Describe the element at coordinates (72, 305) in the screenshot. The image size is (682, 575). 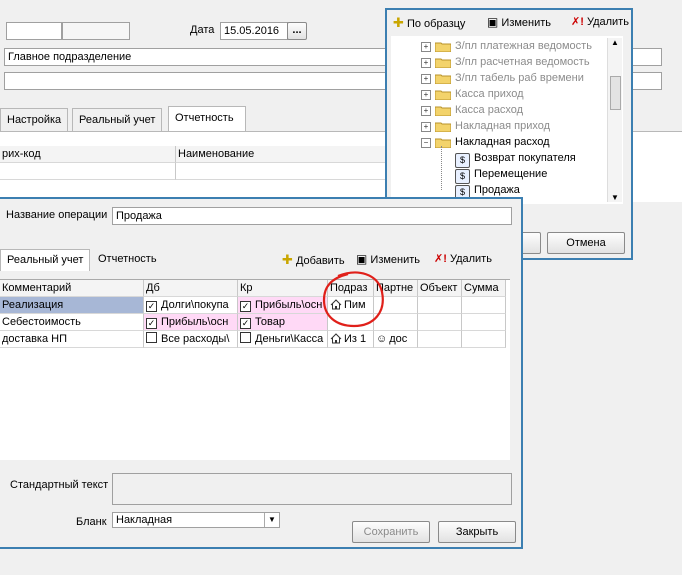
I see `cell-comment: Реализация` at that location.